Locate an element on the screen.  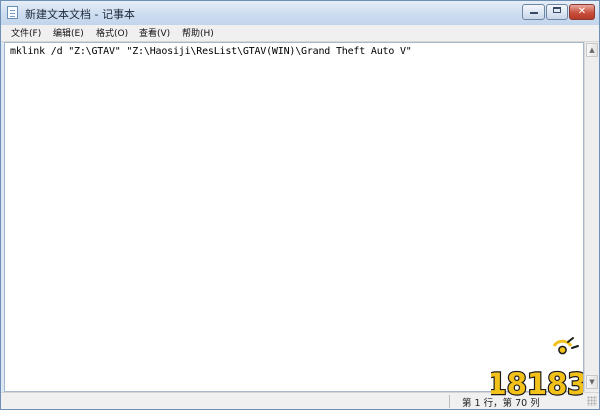
menu-format: 格式(O) is located at coordinates (112, 32).